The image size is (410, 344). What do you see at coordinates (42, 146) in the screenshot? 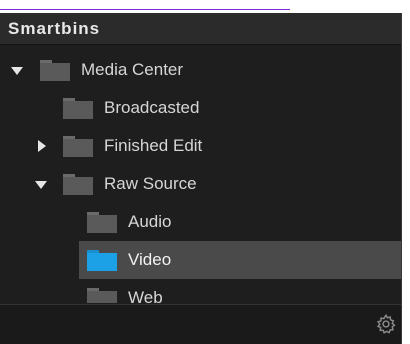
I see `collapse-arrow-icon` at bounding box center [42, 146].